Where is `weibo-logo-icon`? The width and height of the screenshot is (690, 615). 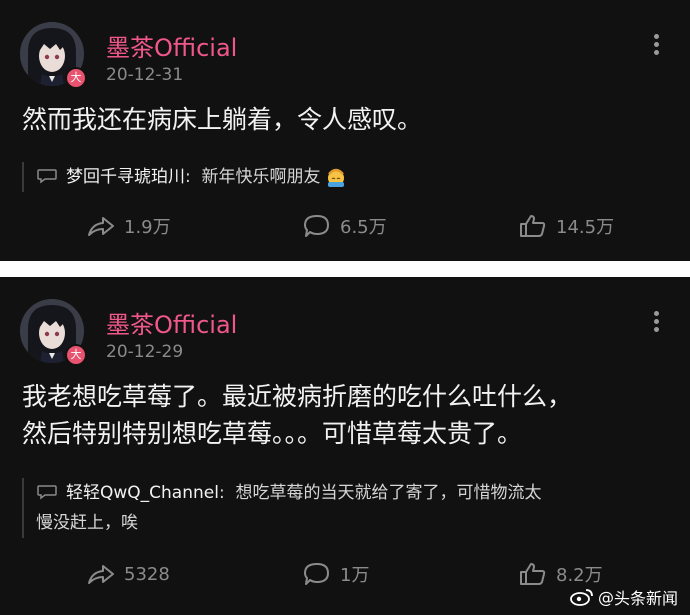
weibo-logo-icon is located at coordinates (581, 597).